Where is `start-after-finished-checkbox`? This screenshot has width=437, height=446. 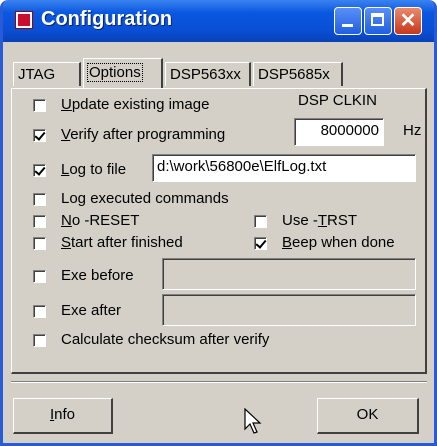 start-after-finished-checkbox is located at coordinates (39, 243).